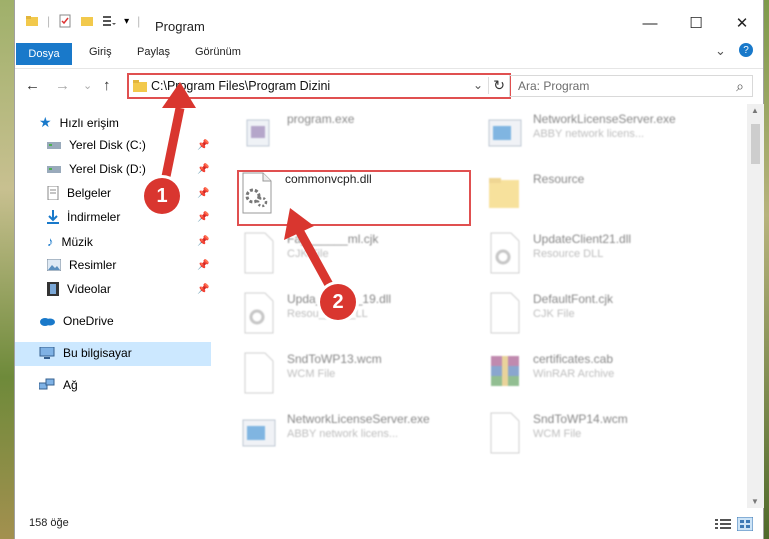 The height and width of the screenshot is (539, 769). Describe the element at coordinates (247, 188) in the screenshot. I see `annotation-arrows` at that location.